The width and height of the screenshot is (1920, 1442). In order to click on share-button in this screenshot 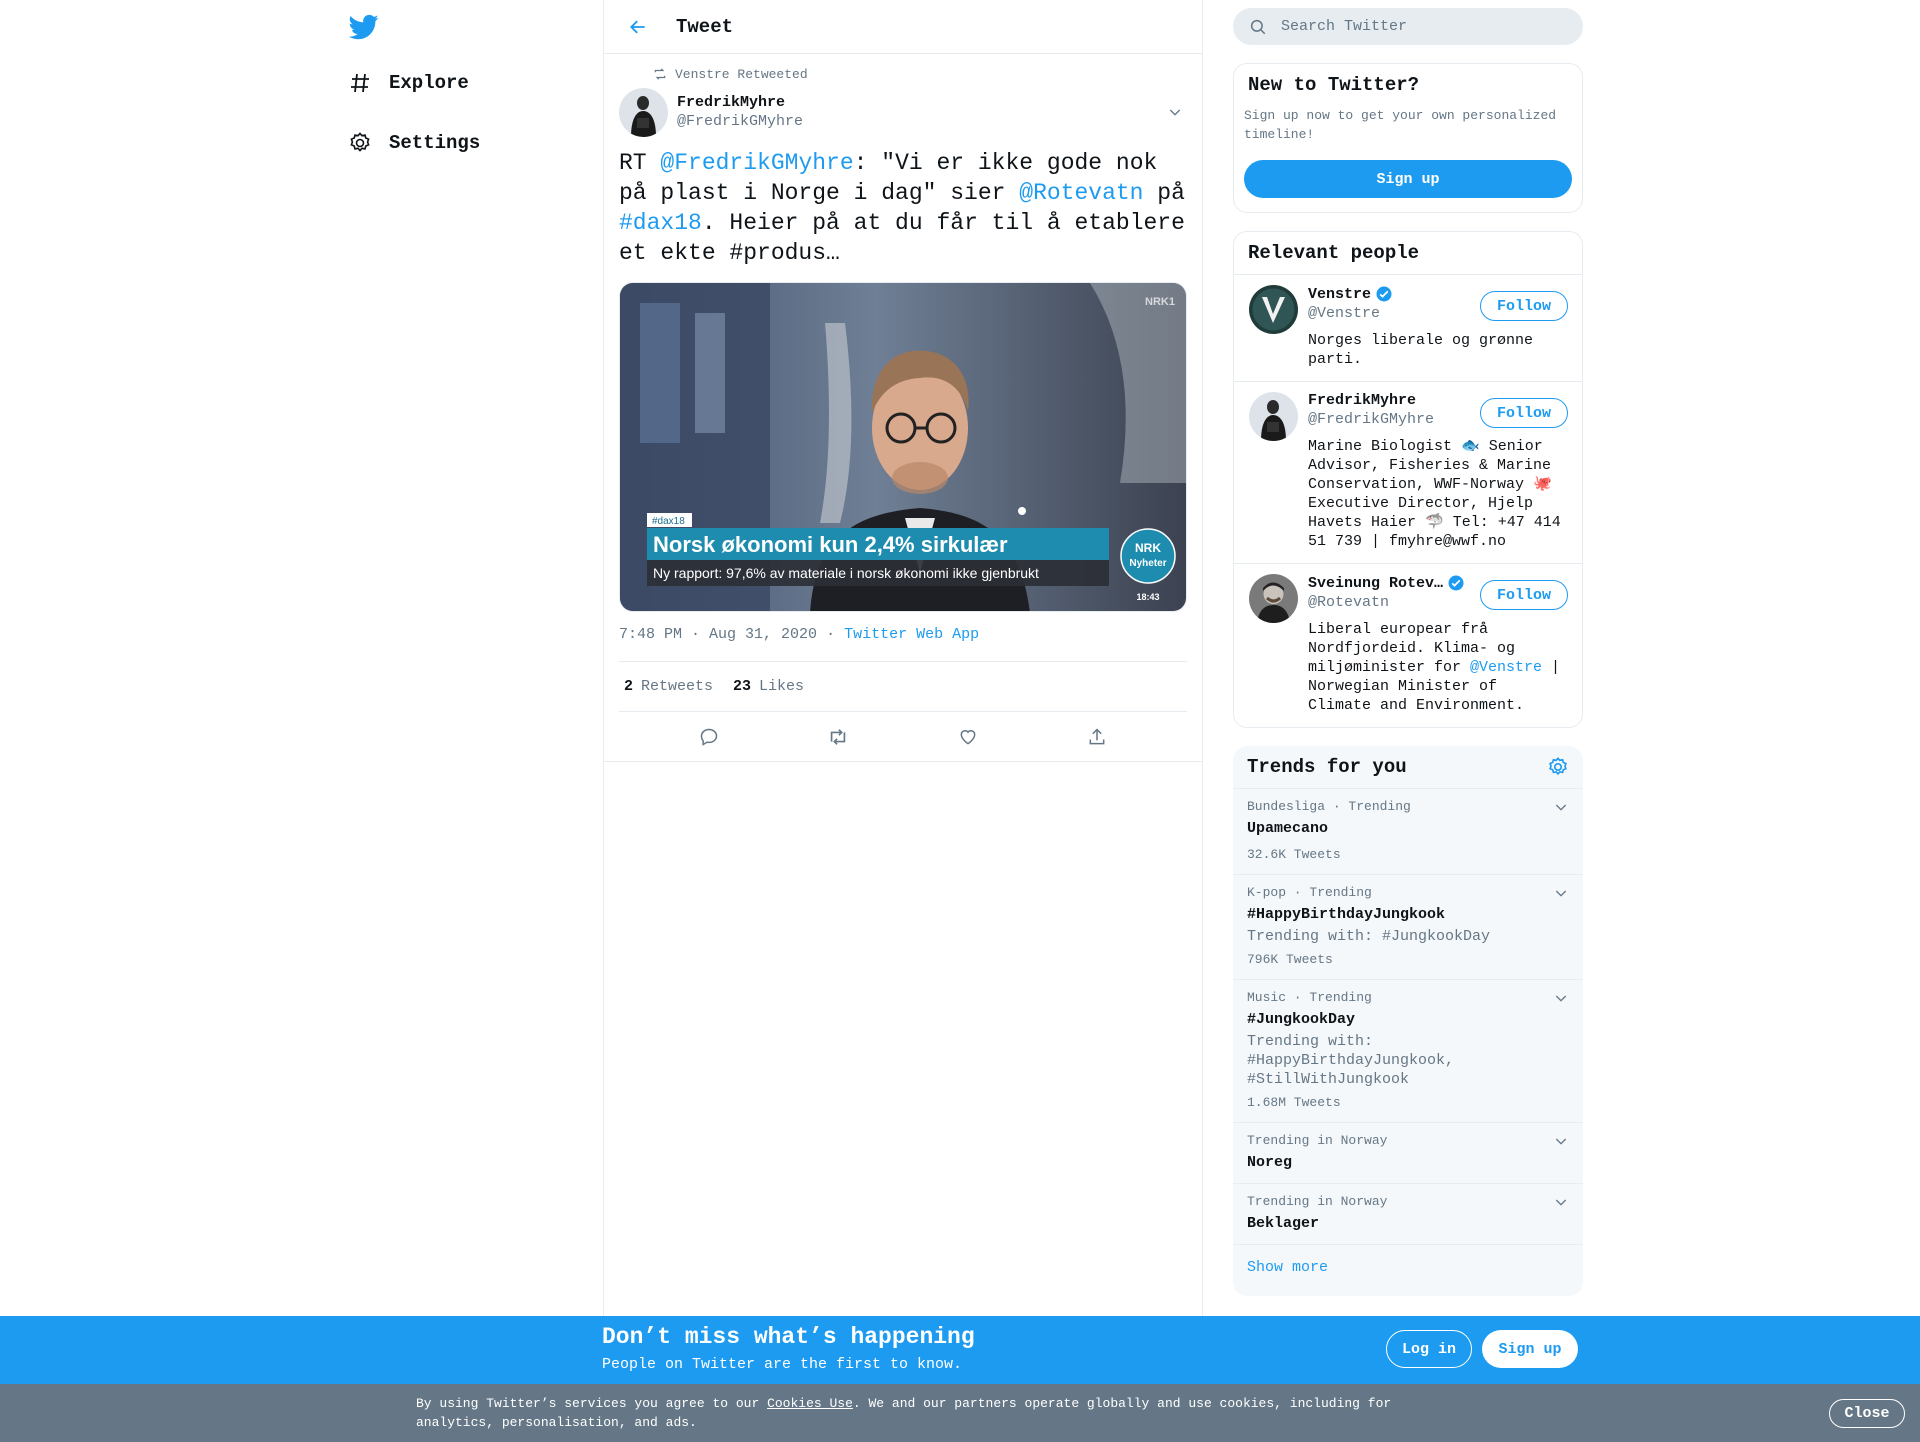, I will do `click(1097, 737)`.